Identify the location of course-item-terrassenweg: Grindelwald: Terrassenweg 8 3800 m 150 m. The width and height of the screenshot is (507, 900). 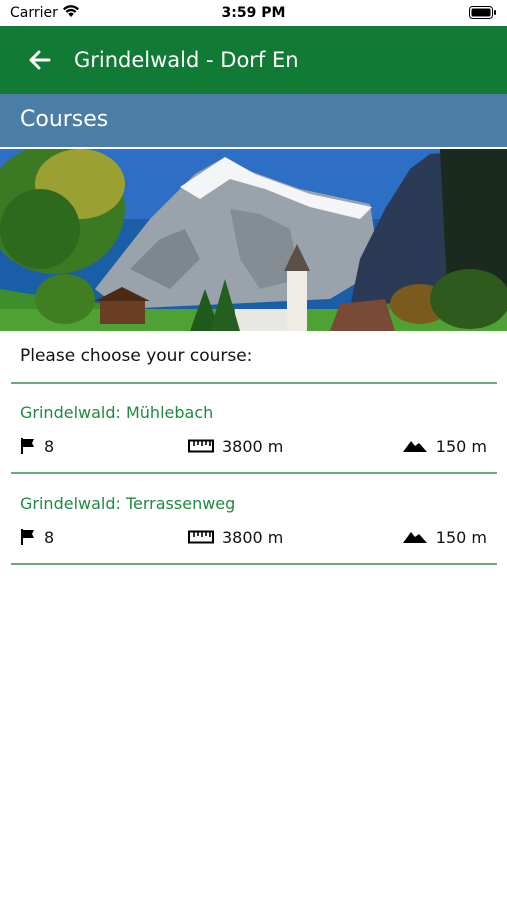
(253, 539).